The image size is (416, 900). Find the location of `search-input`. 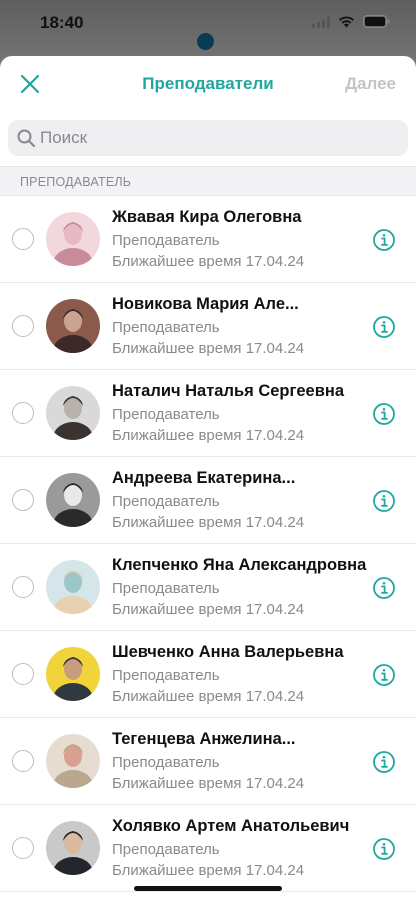

search-input is located at coordinates (210, 138).